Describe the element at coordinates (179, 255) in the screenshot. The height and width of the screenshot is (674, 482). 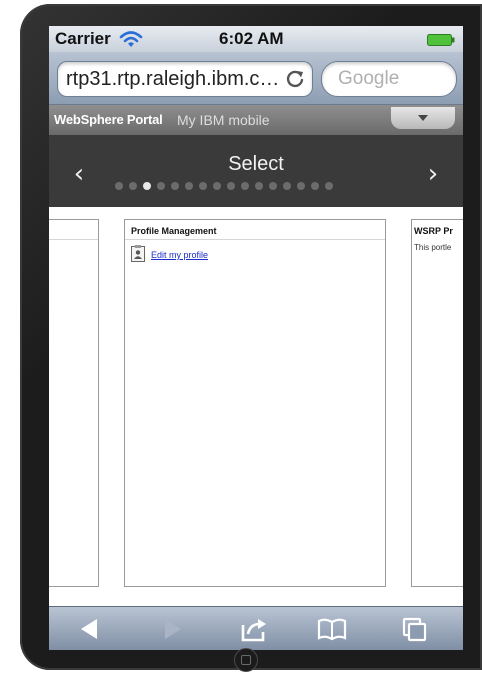
I see `edit-profile-link: Edit my profile` at that location.